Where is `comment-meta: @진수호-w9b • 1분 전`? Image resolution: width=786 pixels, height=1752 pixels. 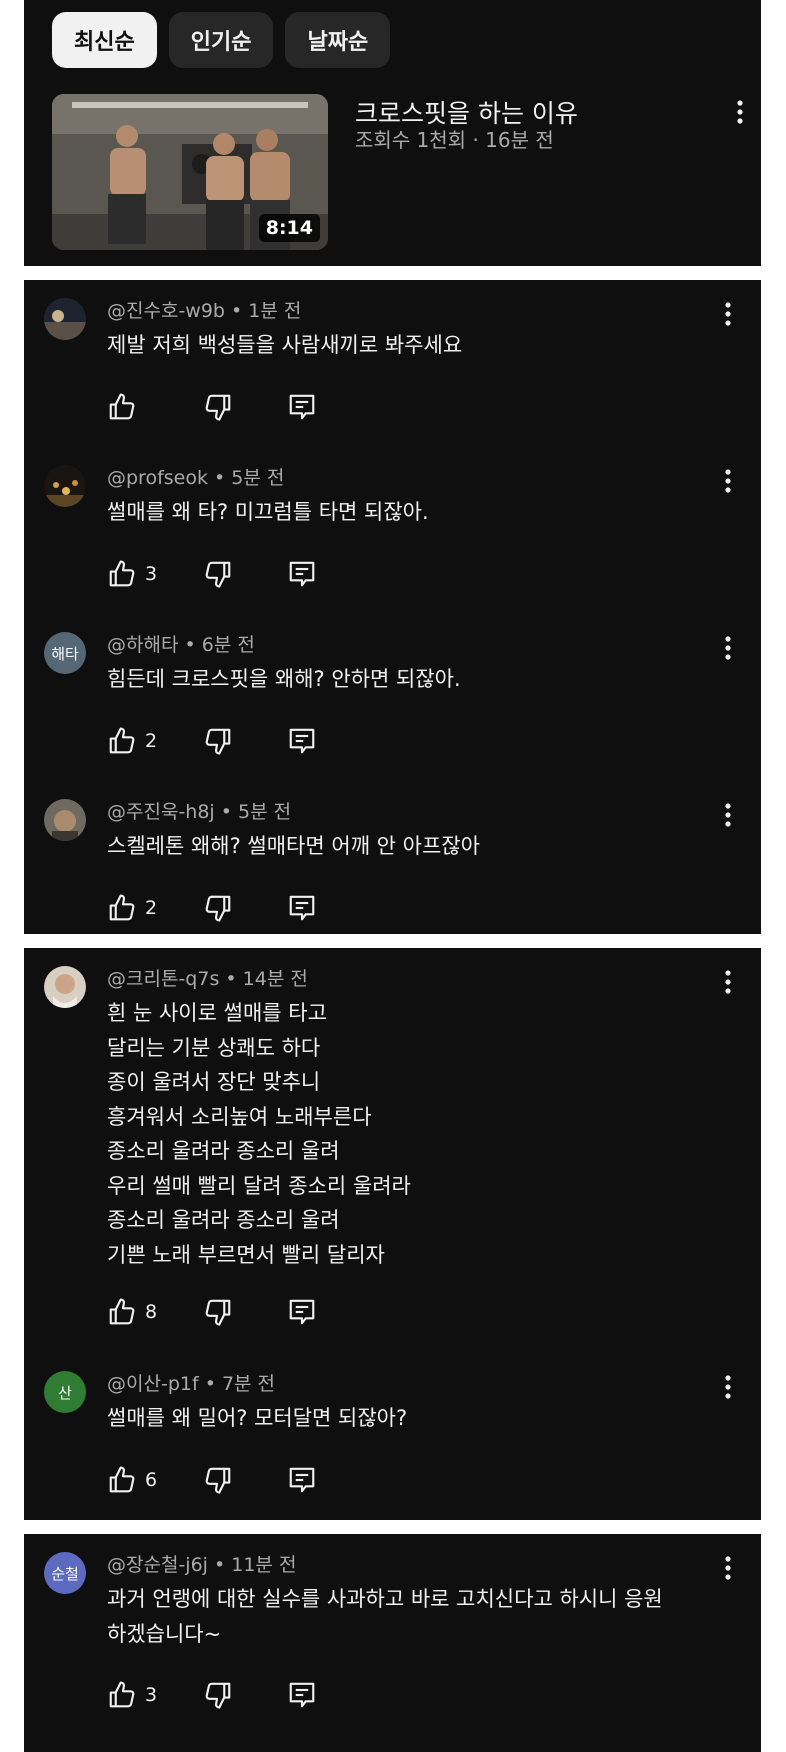
comment-meta: @진수호-w9b • 1분 전 is located at coordinates (204, 311).